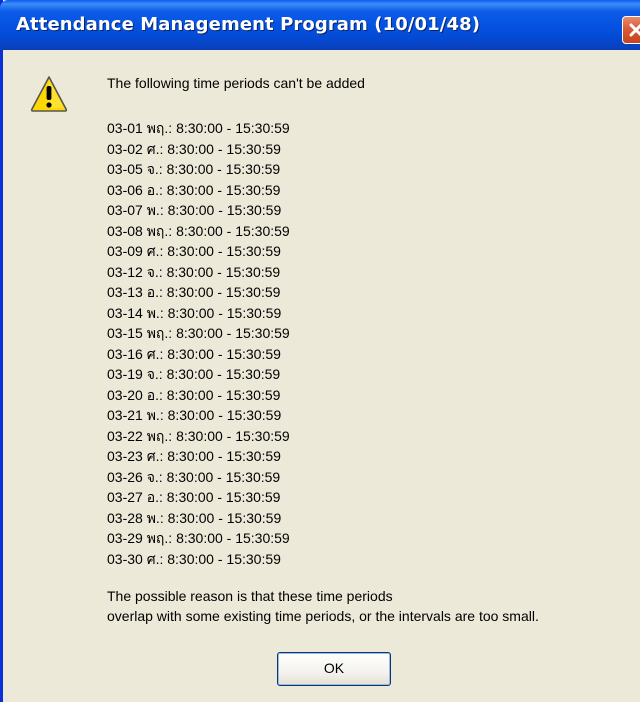 The height and width of the screenshot is (702, 640). Describe the element at coordinates (634, 30) in the screenshot. I see `close-icon` at that location.